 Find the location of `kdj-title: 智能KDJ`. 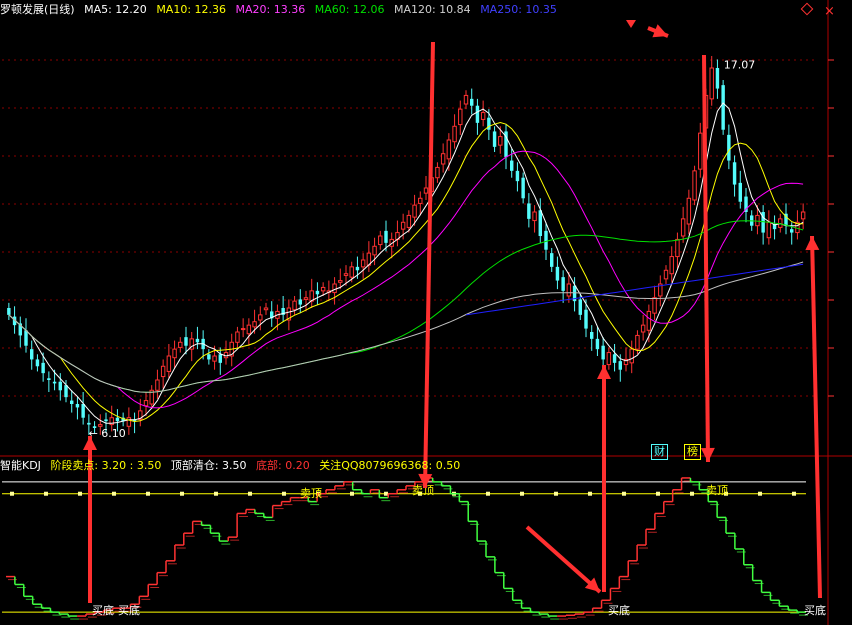

kdj-title: 智能KDJ is located at coordinates (20, 465).